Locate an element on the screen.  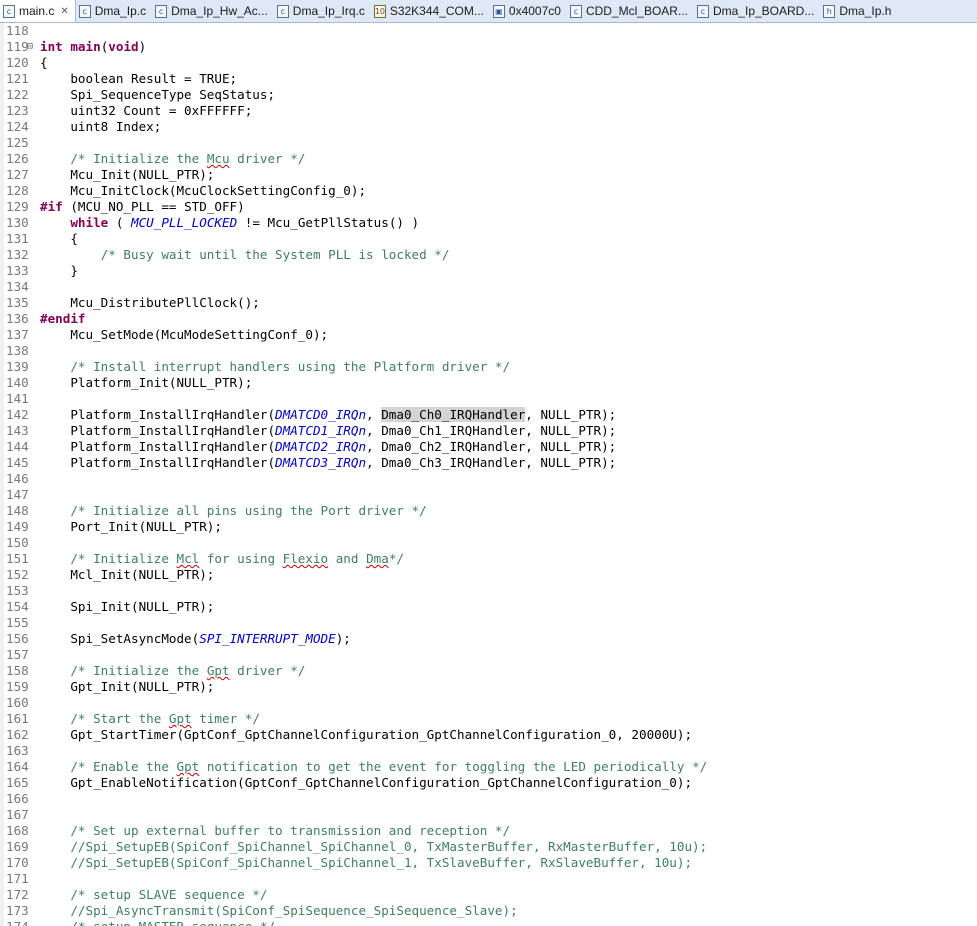
code-line: 163 is located at coordinates (488, 751).